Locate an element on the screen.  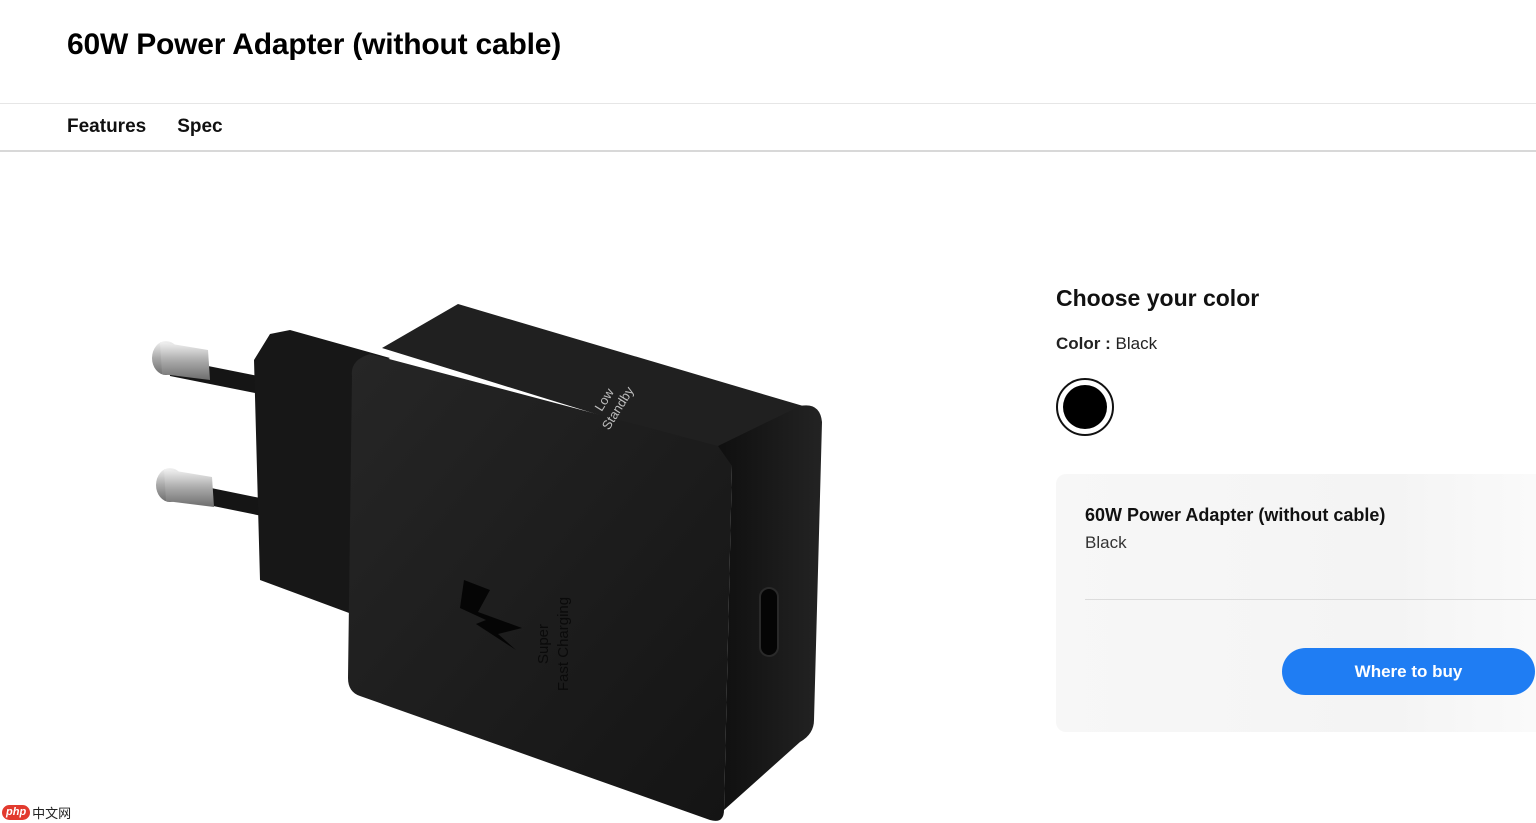
choose-color-heading: Choose your color is located at coordinates (1158, 298).